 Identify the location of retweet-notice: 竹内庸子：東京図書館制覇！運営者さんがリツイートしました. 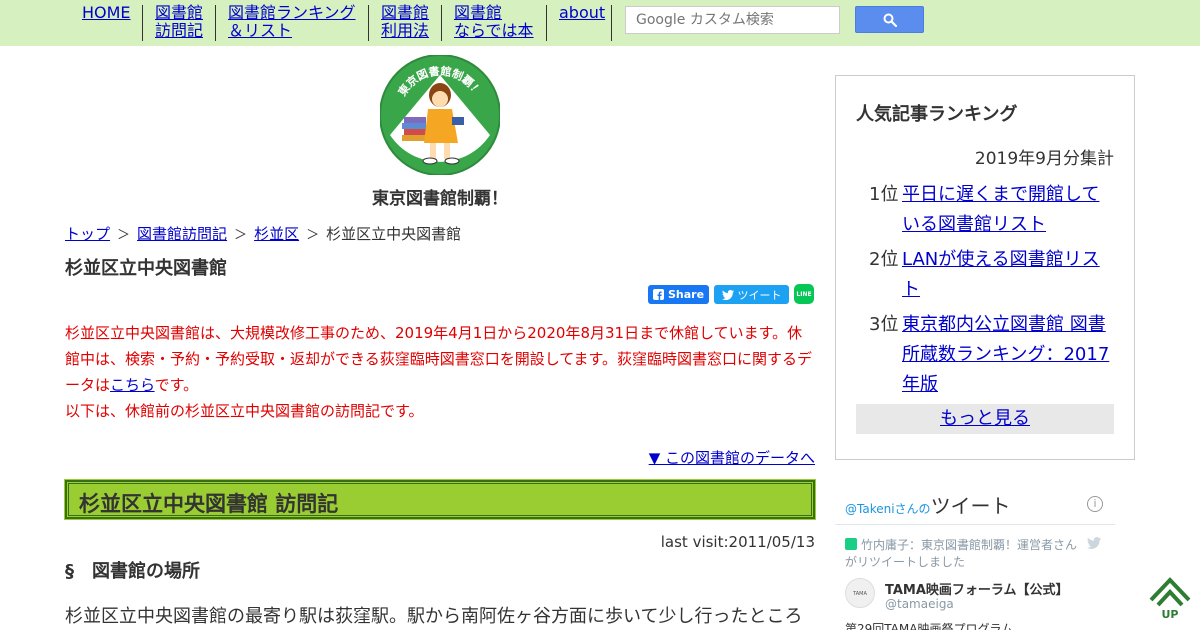
(965, 554).